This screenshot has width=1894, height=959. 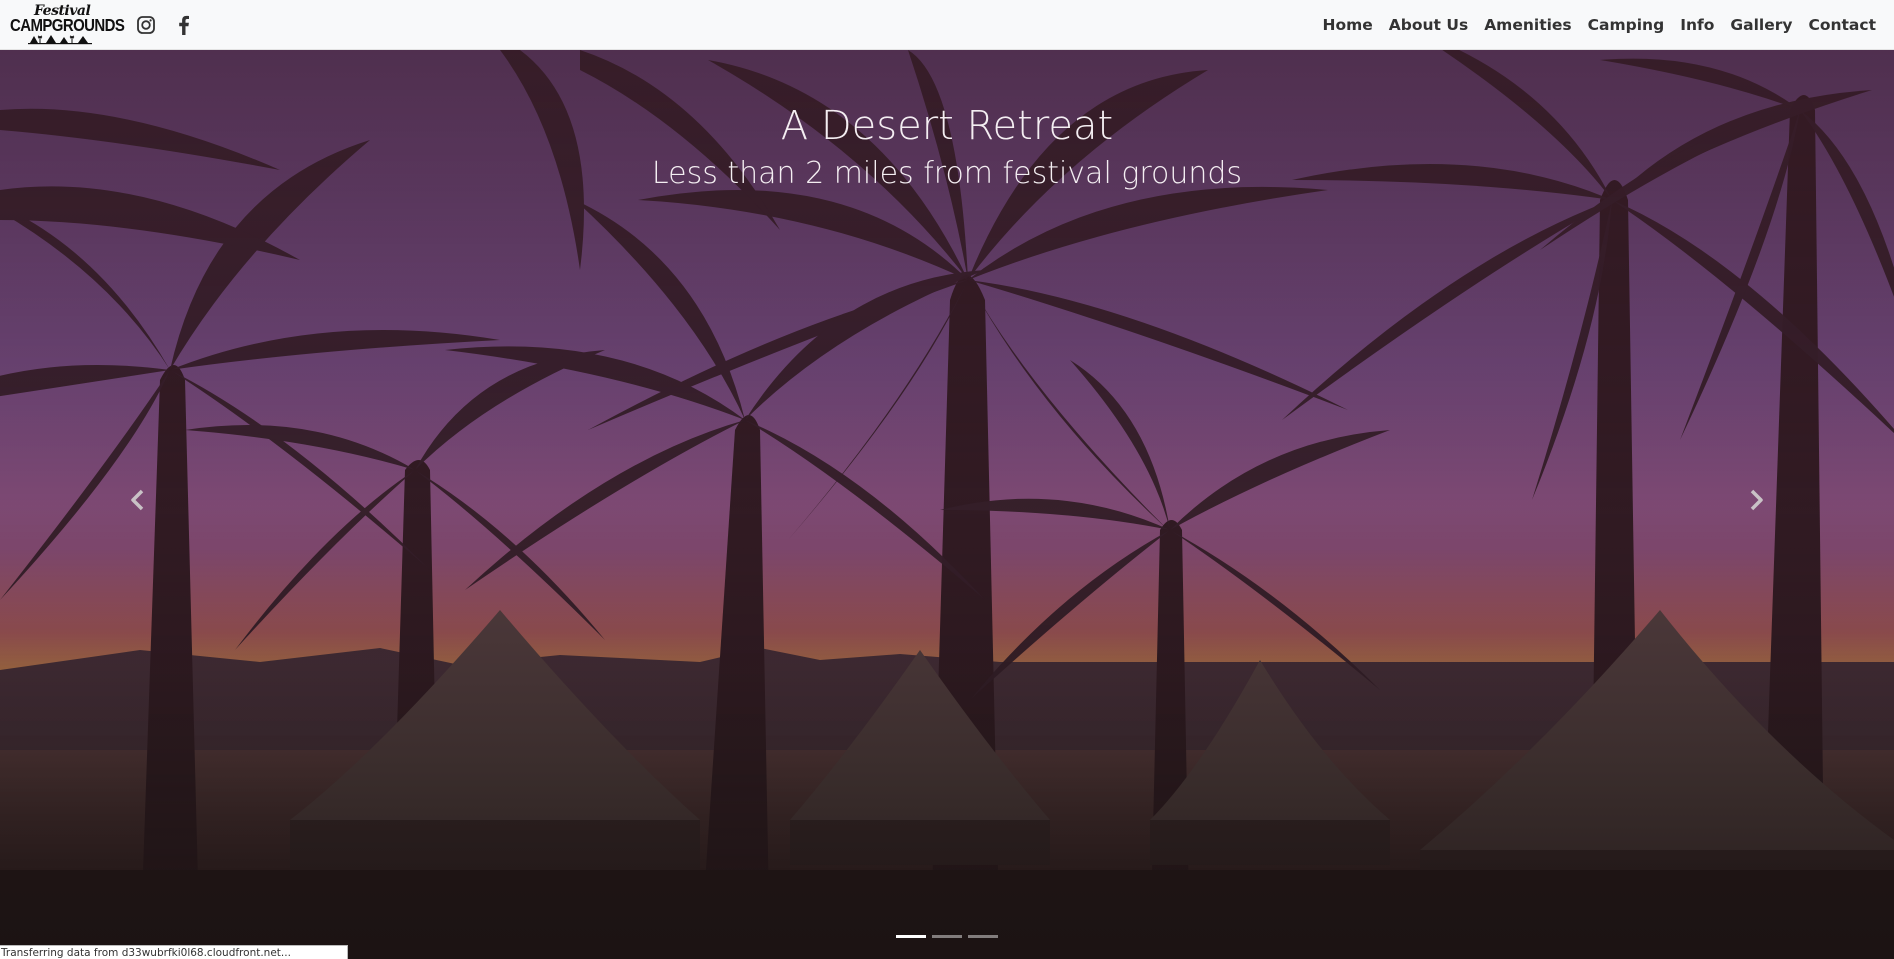 I want to click on nav-info: Info, so click(x=1697, y=25).